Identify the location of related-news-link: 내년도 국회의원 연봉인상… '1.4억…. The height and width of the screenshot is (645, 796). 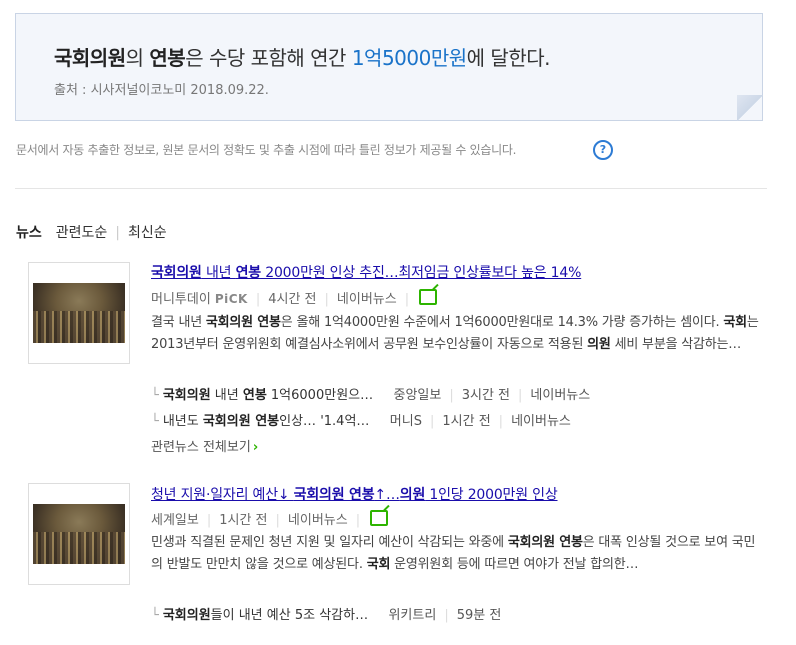
(266, 421).